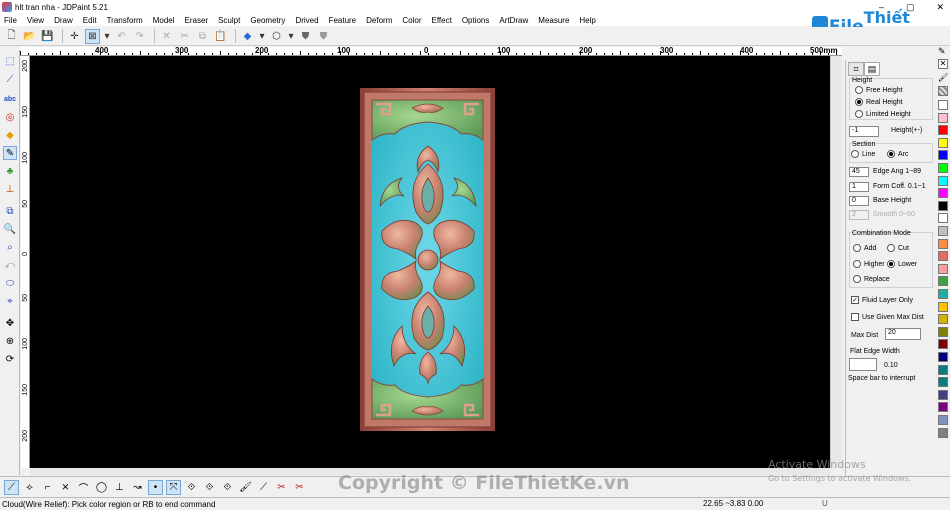  Describe the element at coordinates (121, 36) in the screenshot. I see `undo-icon: ↶` at that location.